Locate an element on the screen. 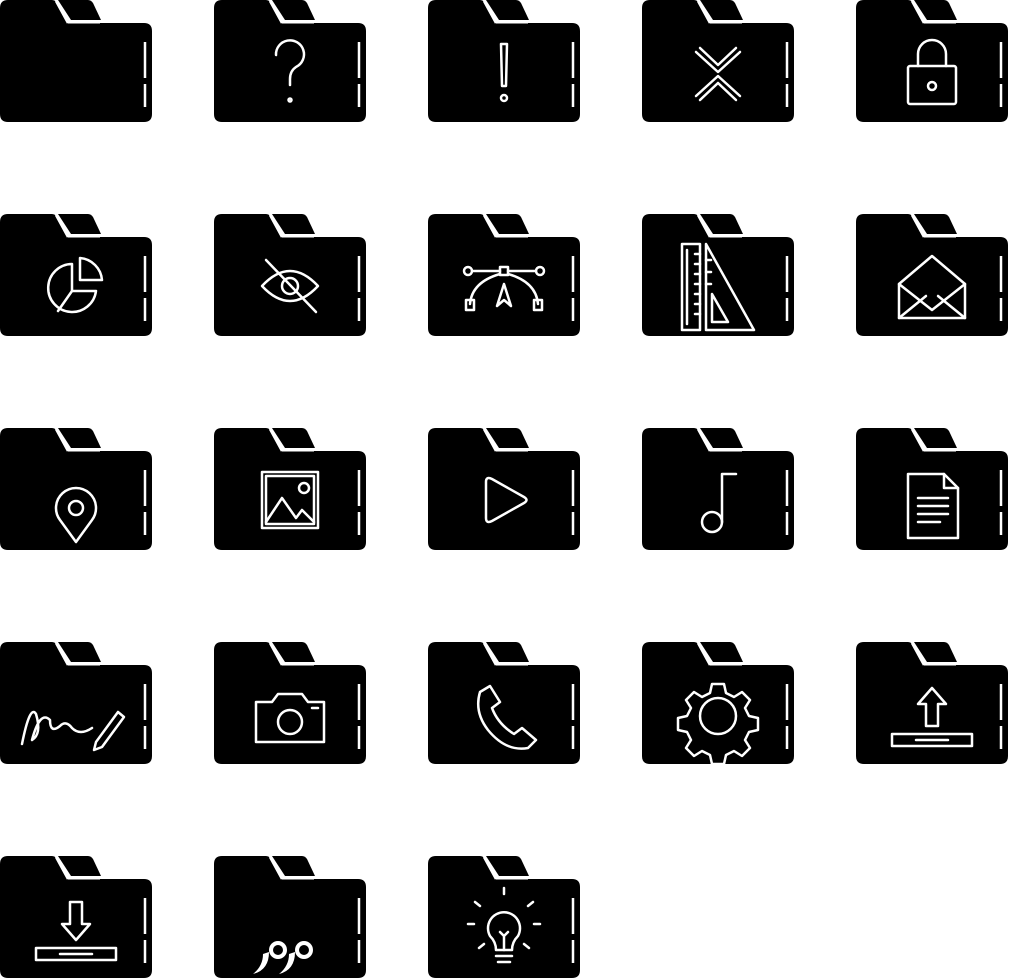 The width and height of the screenshot is (1009, 980). folder-hidden-icon is located at coordinates (290, 275).